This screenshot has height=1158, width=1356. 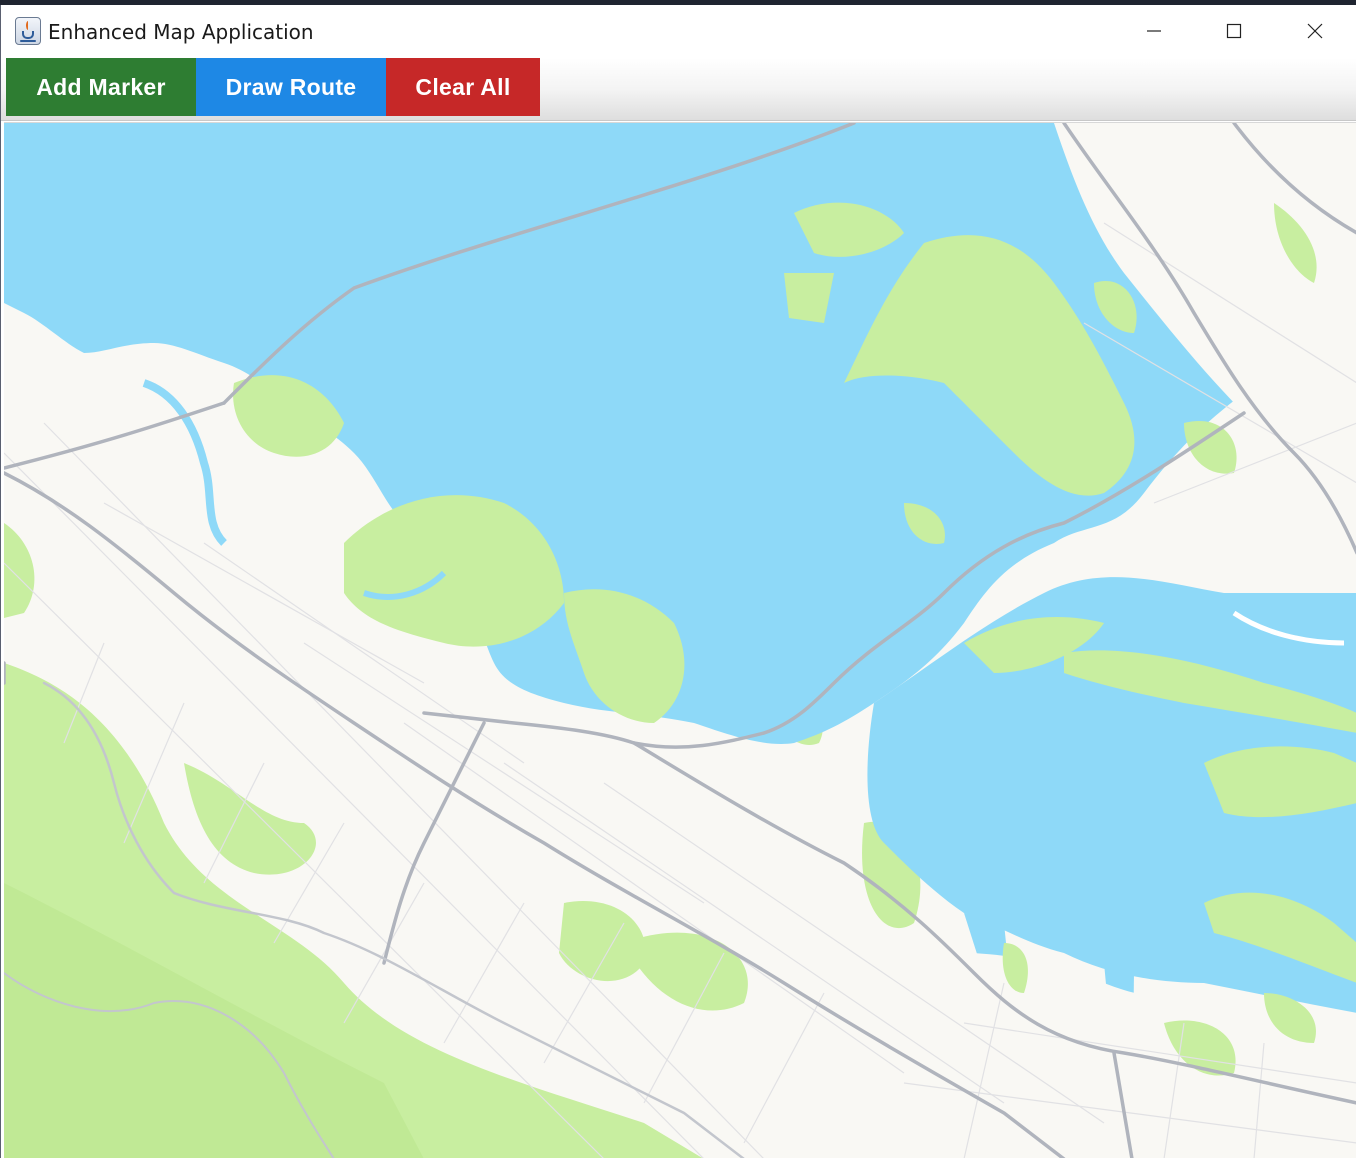 I want to click on window-title: Enhanced Map Application, so click(x=181, y=32).